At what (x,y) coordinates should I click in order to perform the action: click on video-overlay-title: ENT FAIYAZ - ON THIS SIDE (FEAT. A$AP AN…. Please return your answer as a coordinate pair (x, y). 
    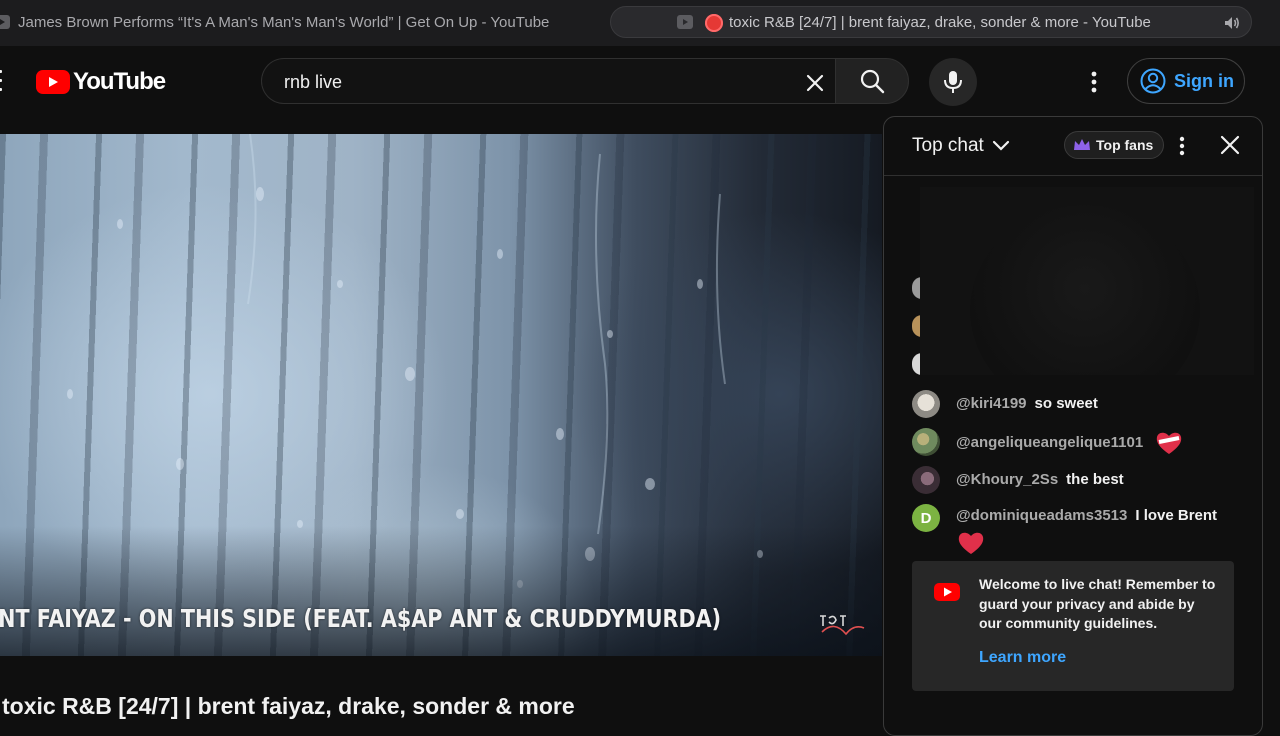
    Looking at the image, I should click on (361, 618).